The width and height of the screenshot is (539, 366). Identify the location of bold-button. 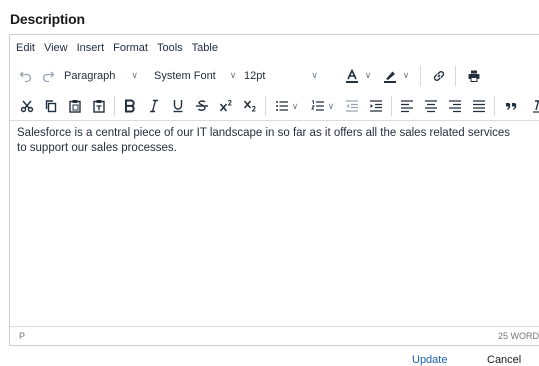
(130, 106).